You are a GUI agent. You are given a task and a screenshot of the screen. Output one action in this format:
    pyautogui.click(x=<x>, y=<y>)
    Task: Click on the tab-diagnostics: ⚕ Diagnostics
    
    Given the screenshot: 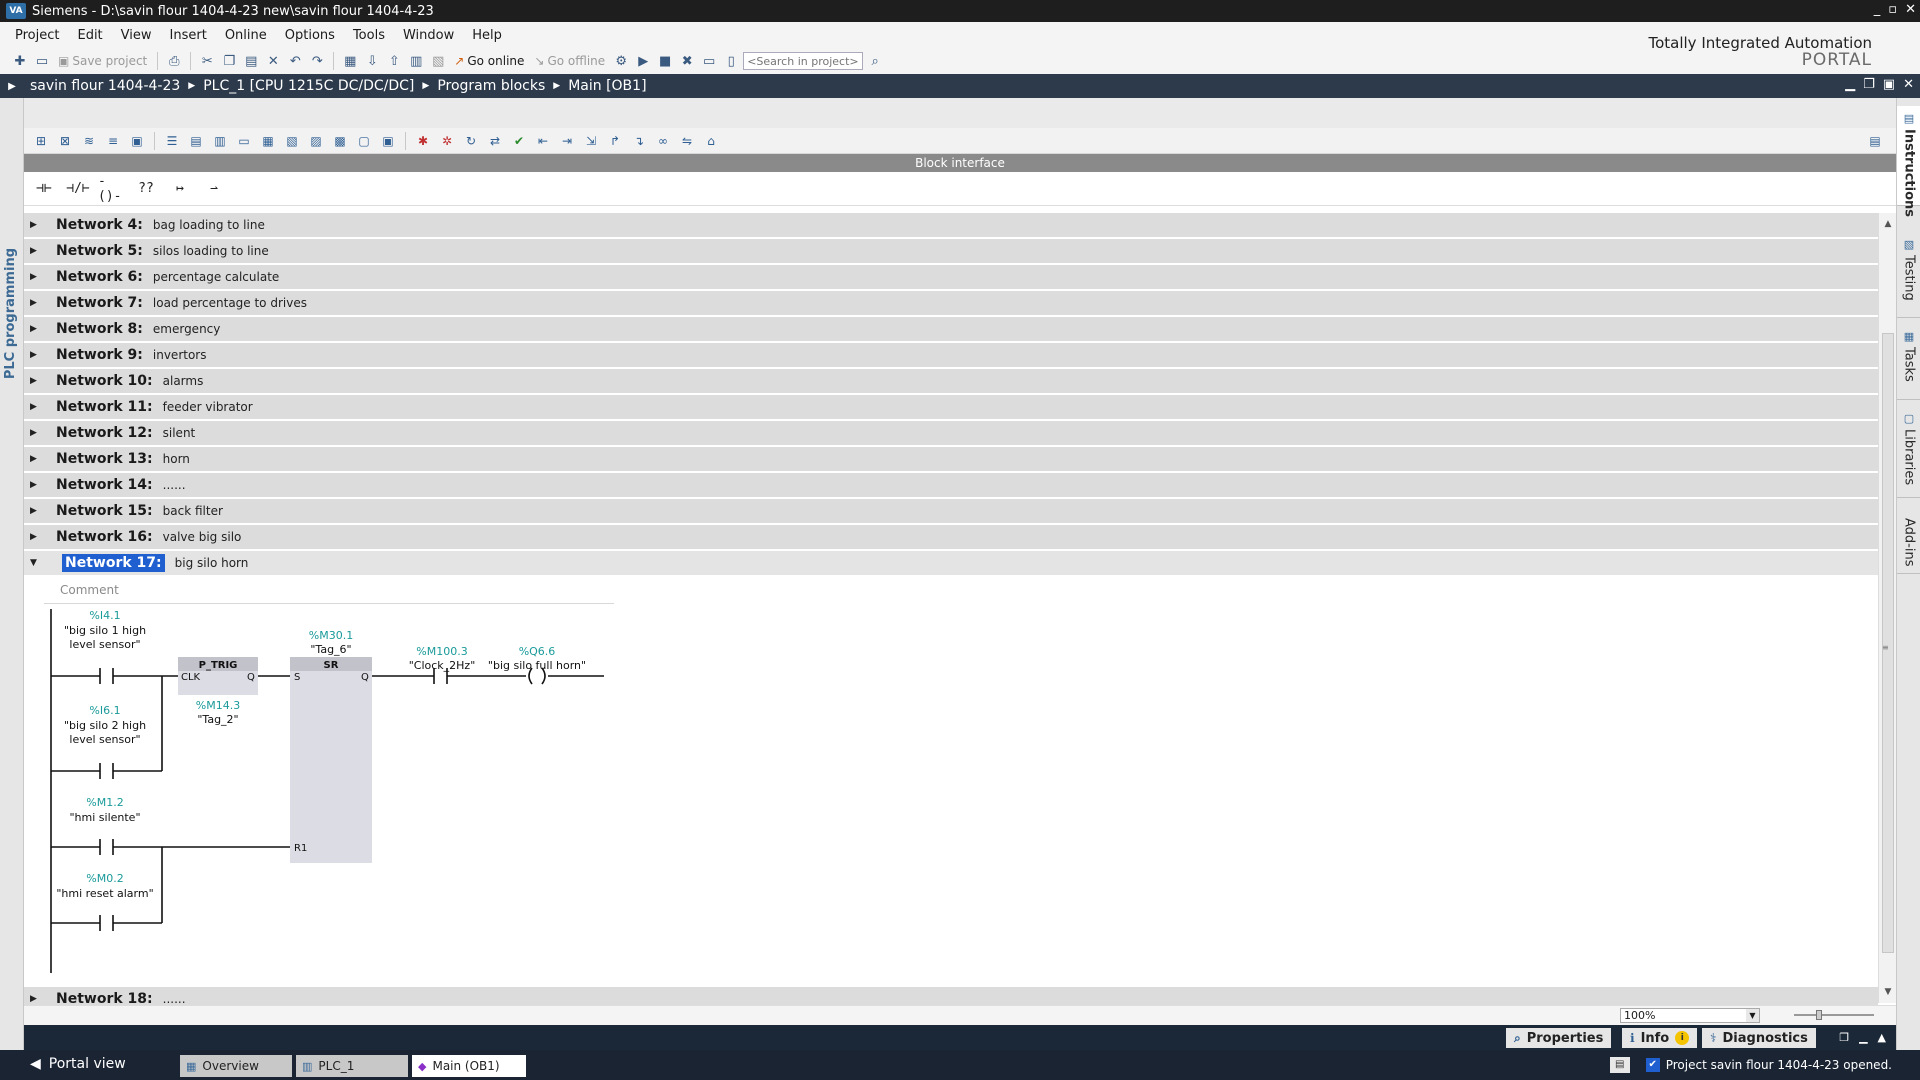 What is the action you would take?
    pyautogui.click(x=1759, y=1038)
    